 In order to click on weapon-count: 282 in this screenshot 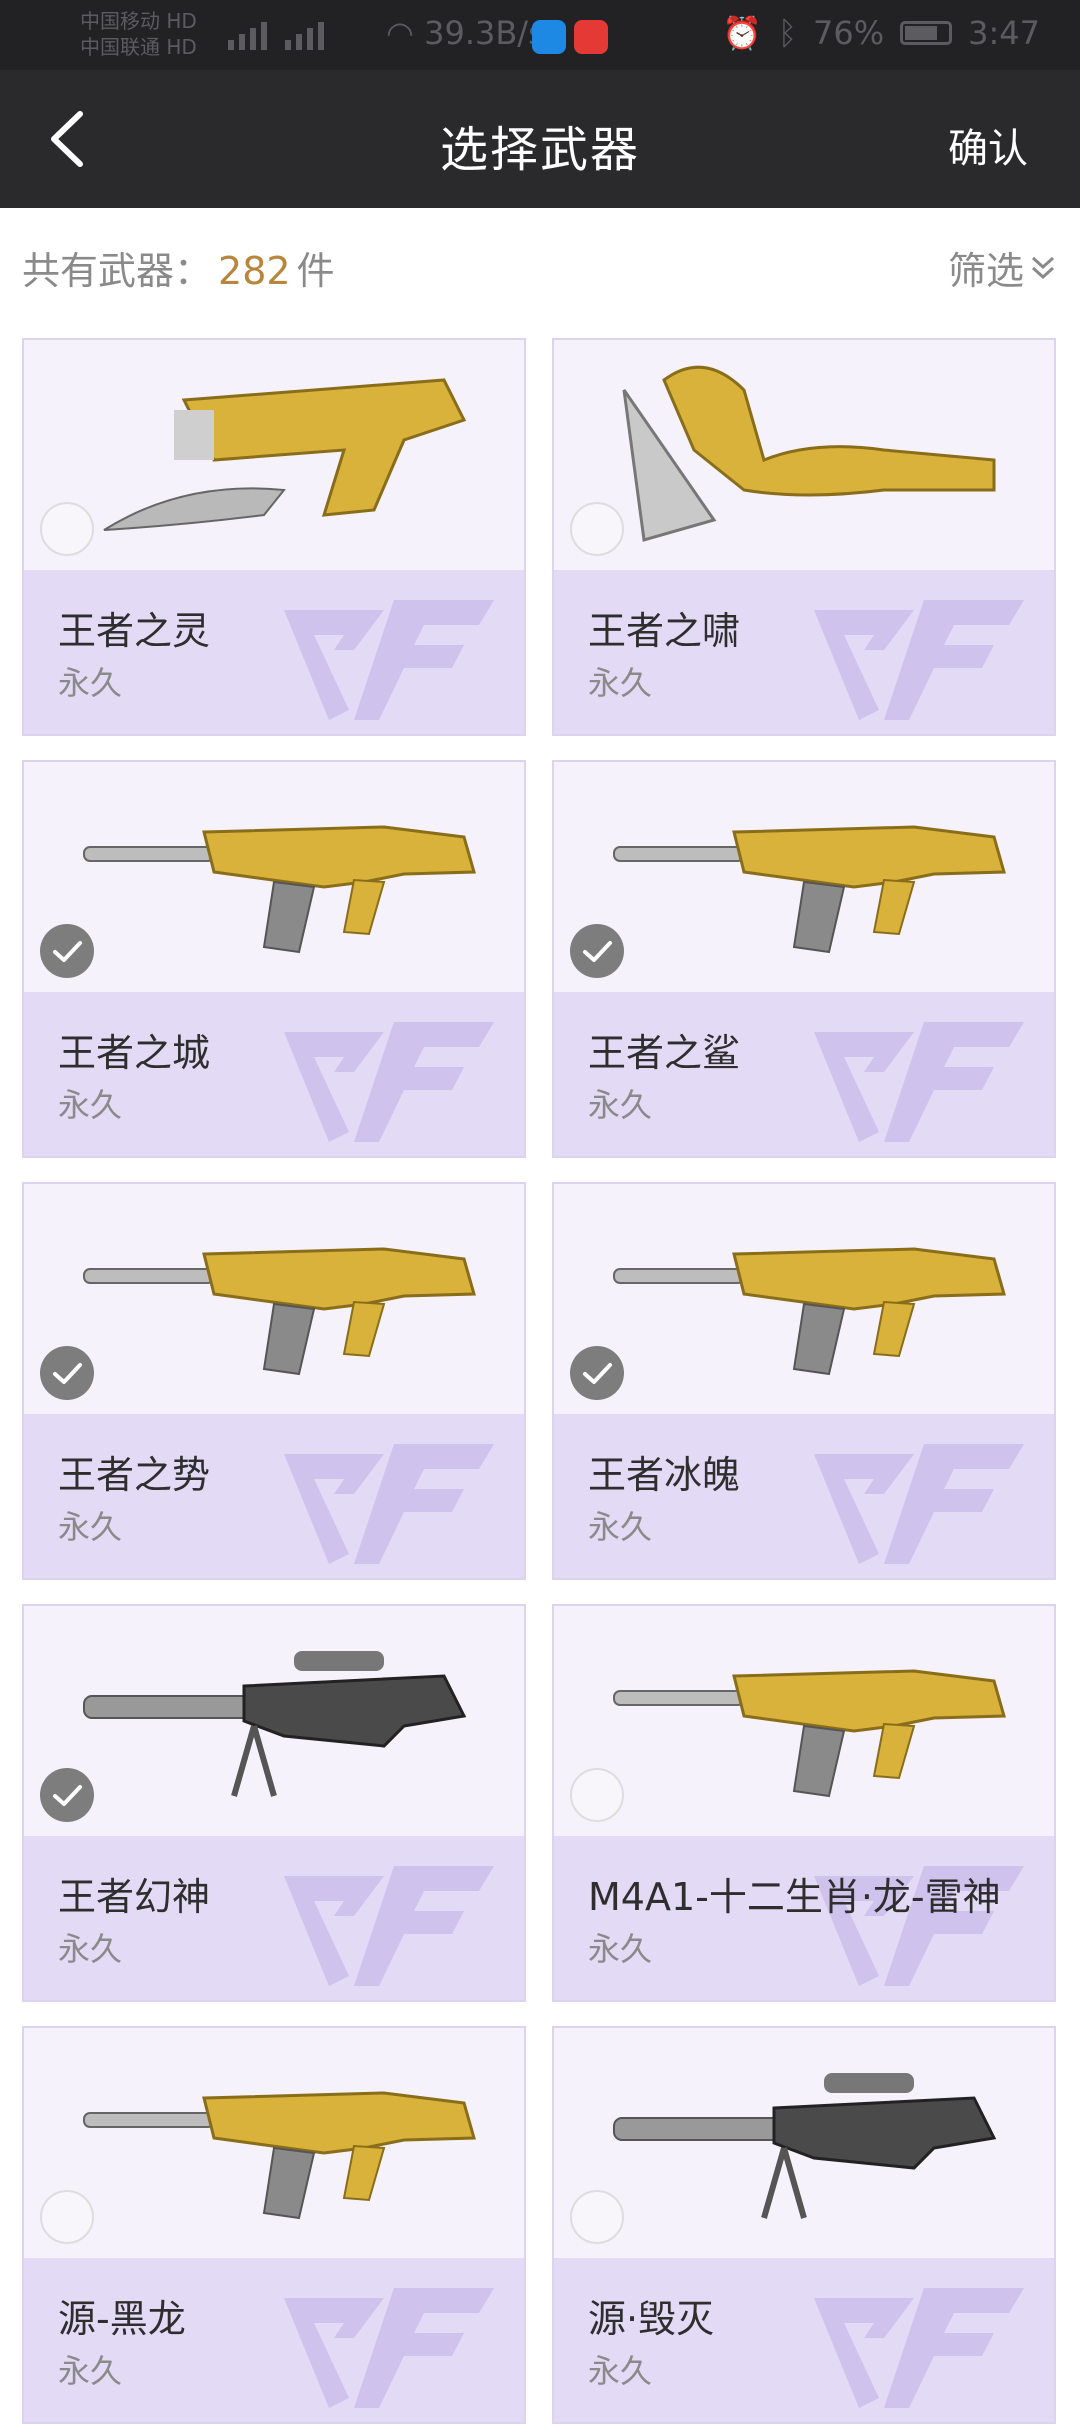, I will do `click(254, 271)`.